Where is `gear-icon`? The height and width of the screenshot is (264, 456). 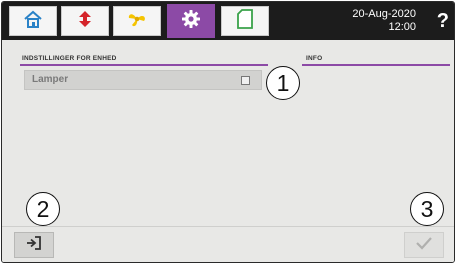 gear-icon is located at coordinates (191, 21).